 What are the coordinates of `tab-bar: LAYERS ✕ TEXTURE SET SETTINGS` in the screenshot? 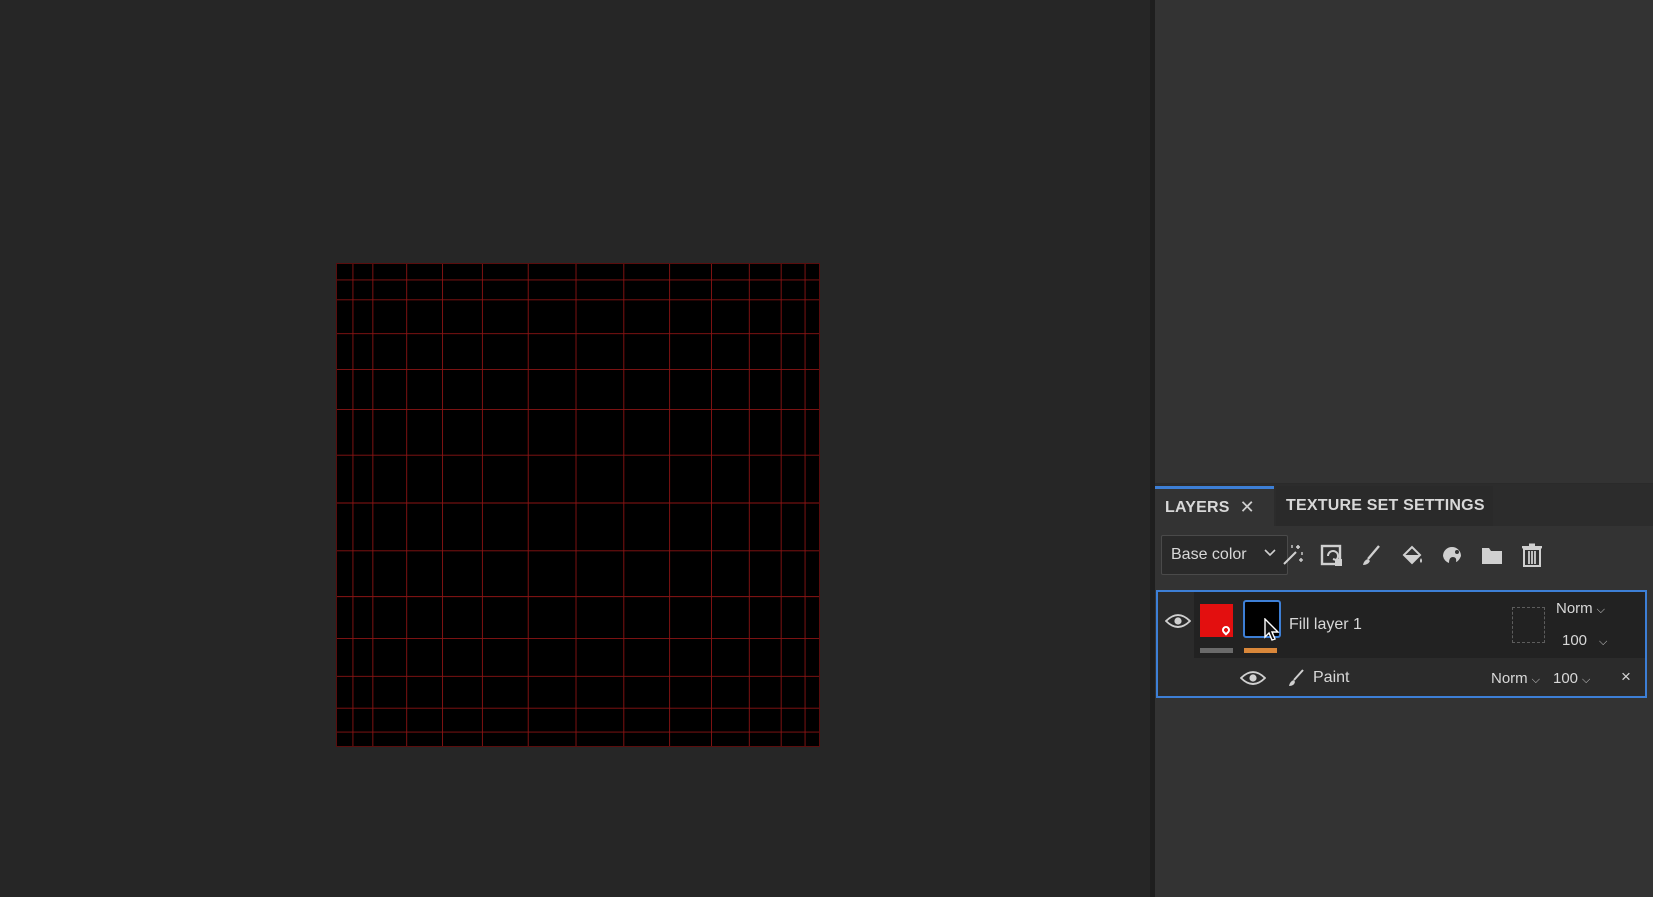 It's located at (1404, 505).